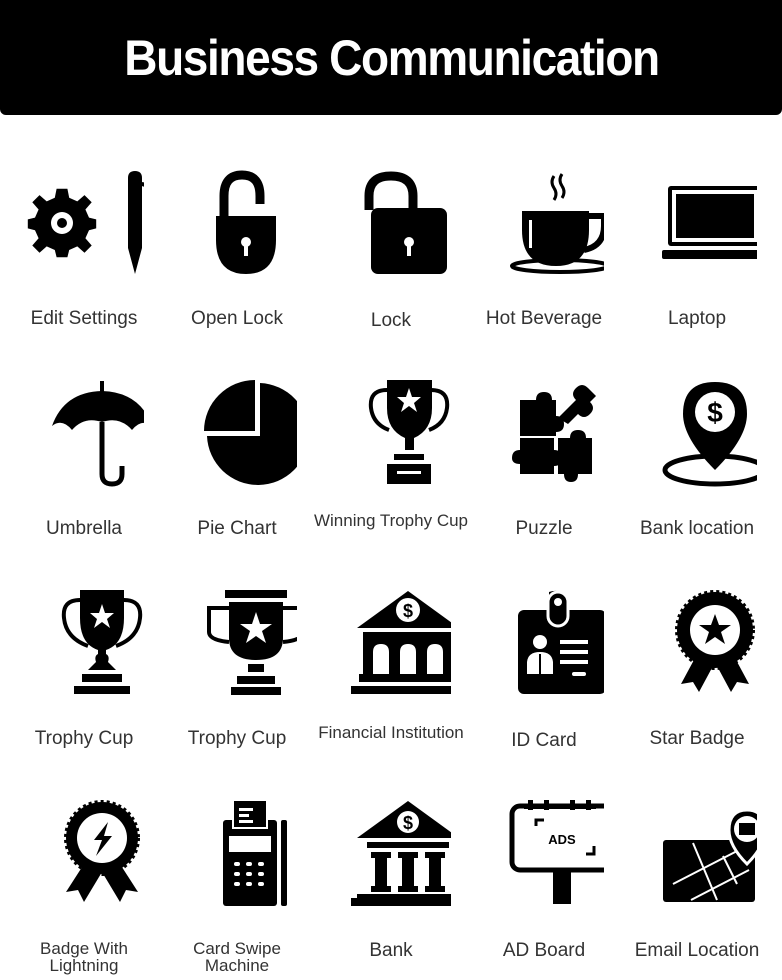 This screenshot has height=980, width=782. I want to click on icon-cell-hot-beverage: Hot Beverage, so click(544, 248).